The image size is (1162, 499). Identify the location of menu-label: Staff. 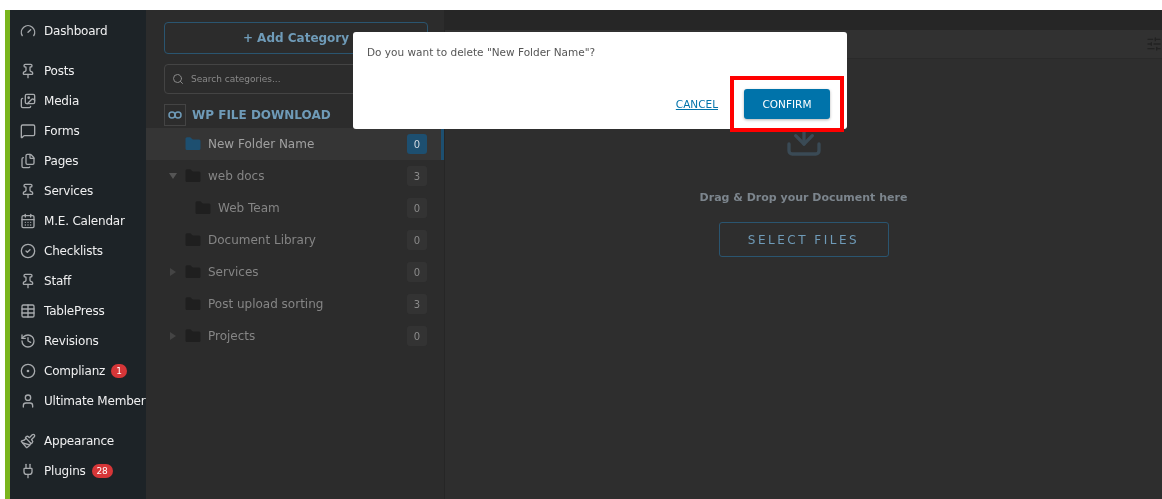
(58, 281).